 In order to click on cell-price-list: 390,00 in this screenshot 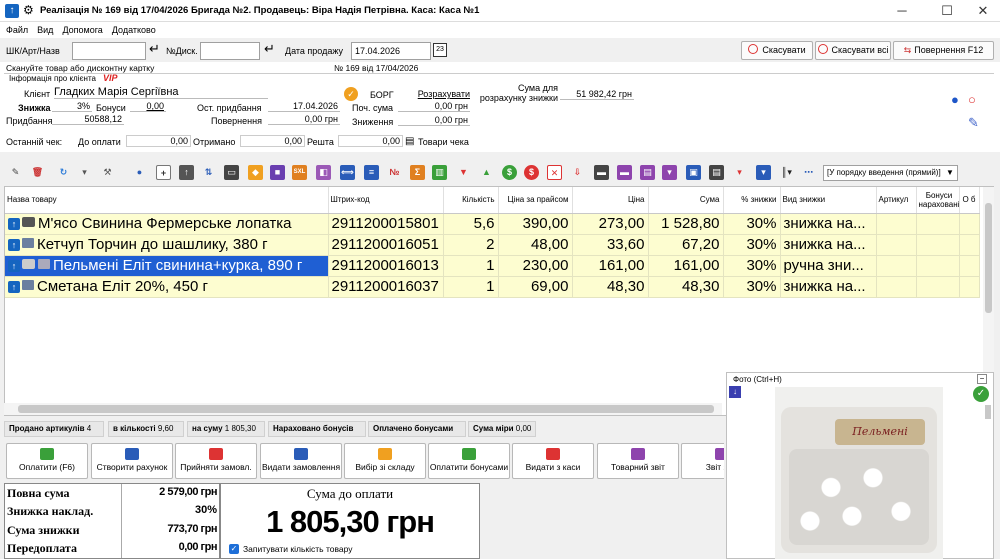, I will do `click(535, 224)`.